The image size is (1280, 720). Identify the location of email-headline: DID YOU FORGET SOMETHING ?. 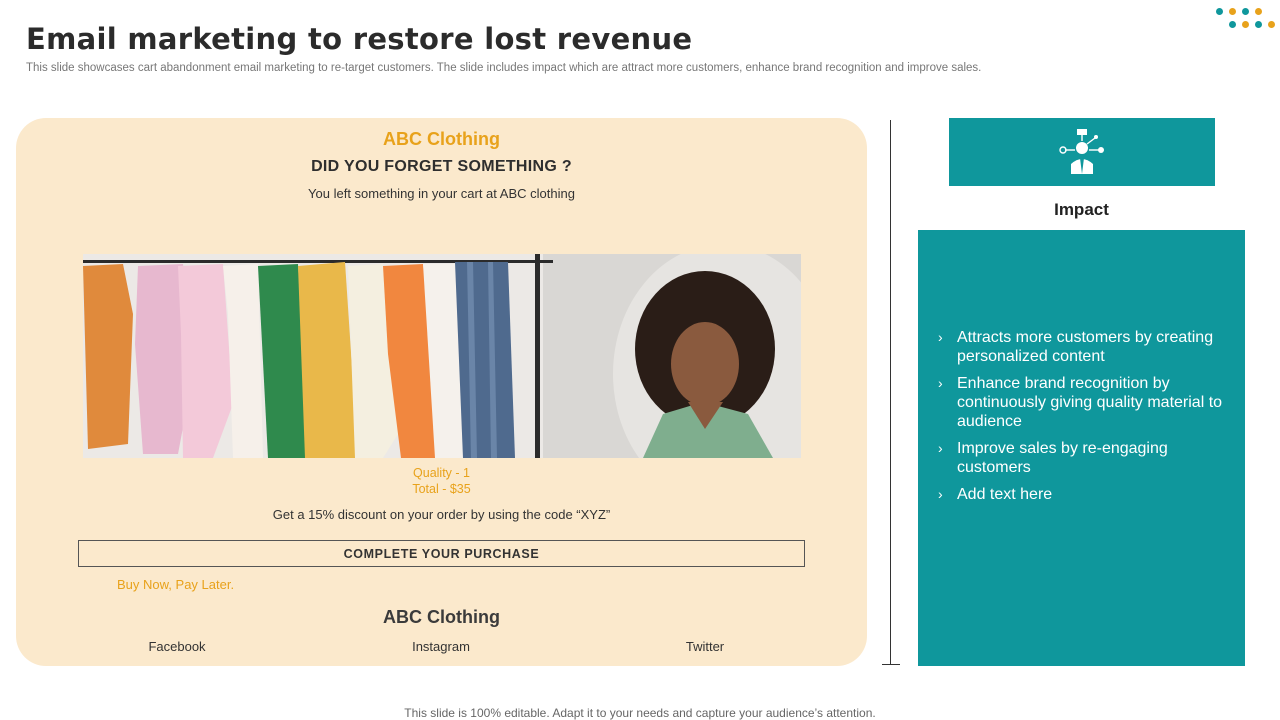
(441, 166).